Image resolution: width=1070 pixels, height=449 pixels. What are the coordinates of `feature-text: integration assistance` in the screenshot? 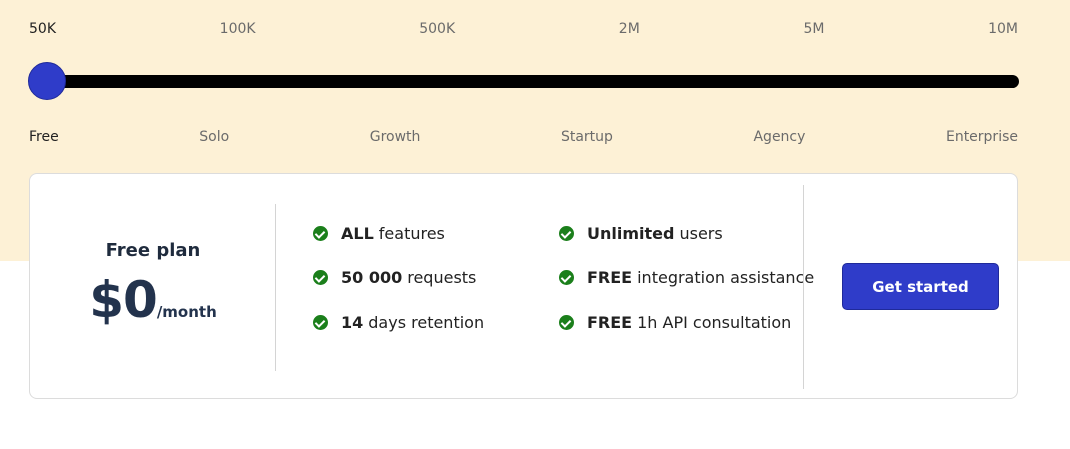 It's located at (726, 277).